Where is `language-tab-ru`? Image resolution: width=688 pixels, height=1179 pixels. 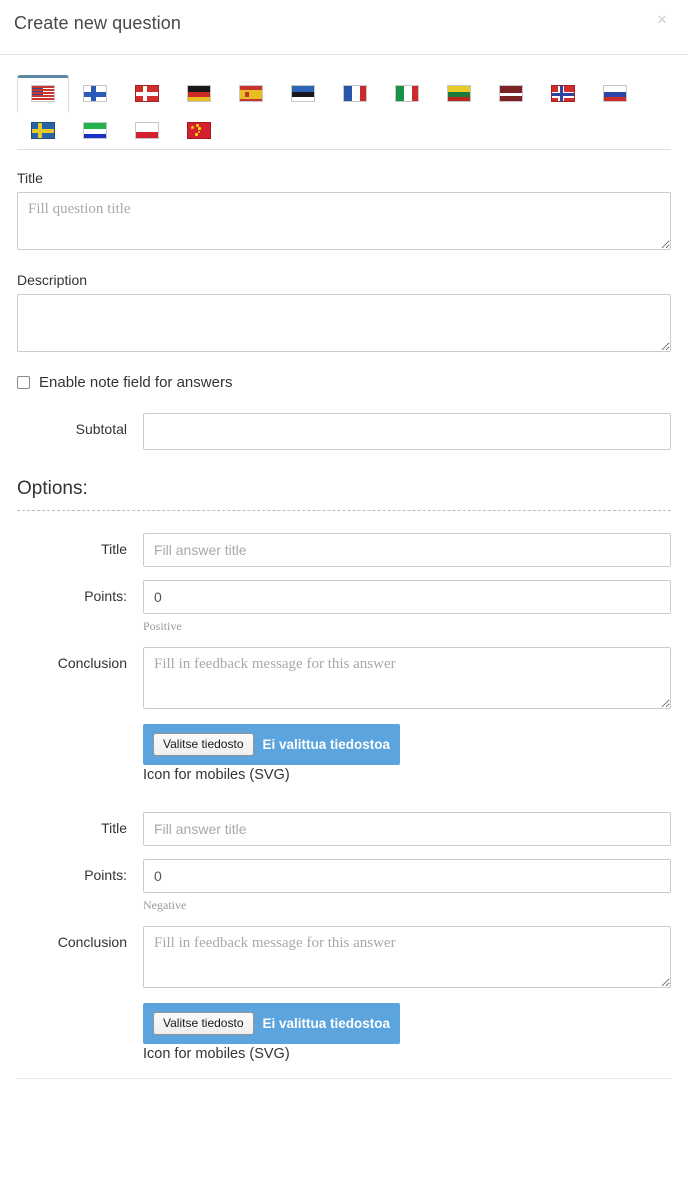 language-tab-ru is located at coordinates (615, 94).